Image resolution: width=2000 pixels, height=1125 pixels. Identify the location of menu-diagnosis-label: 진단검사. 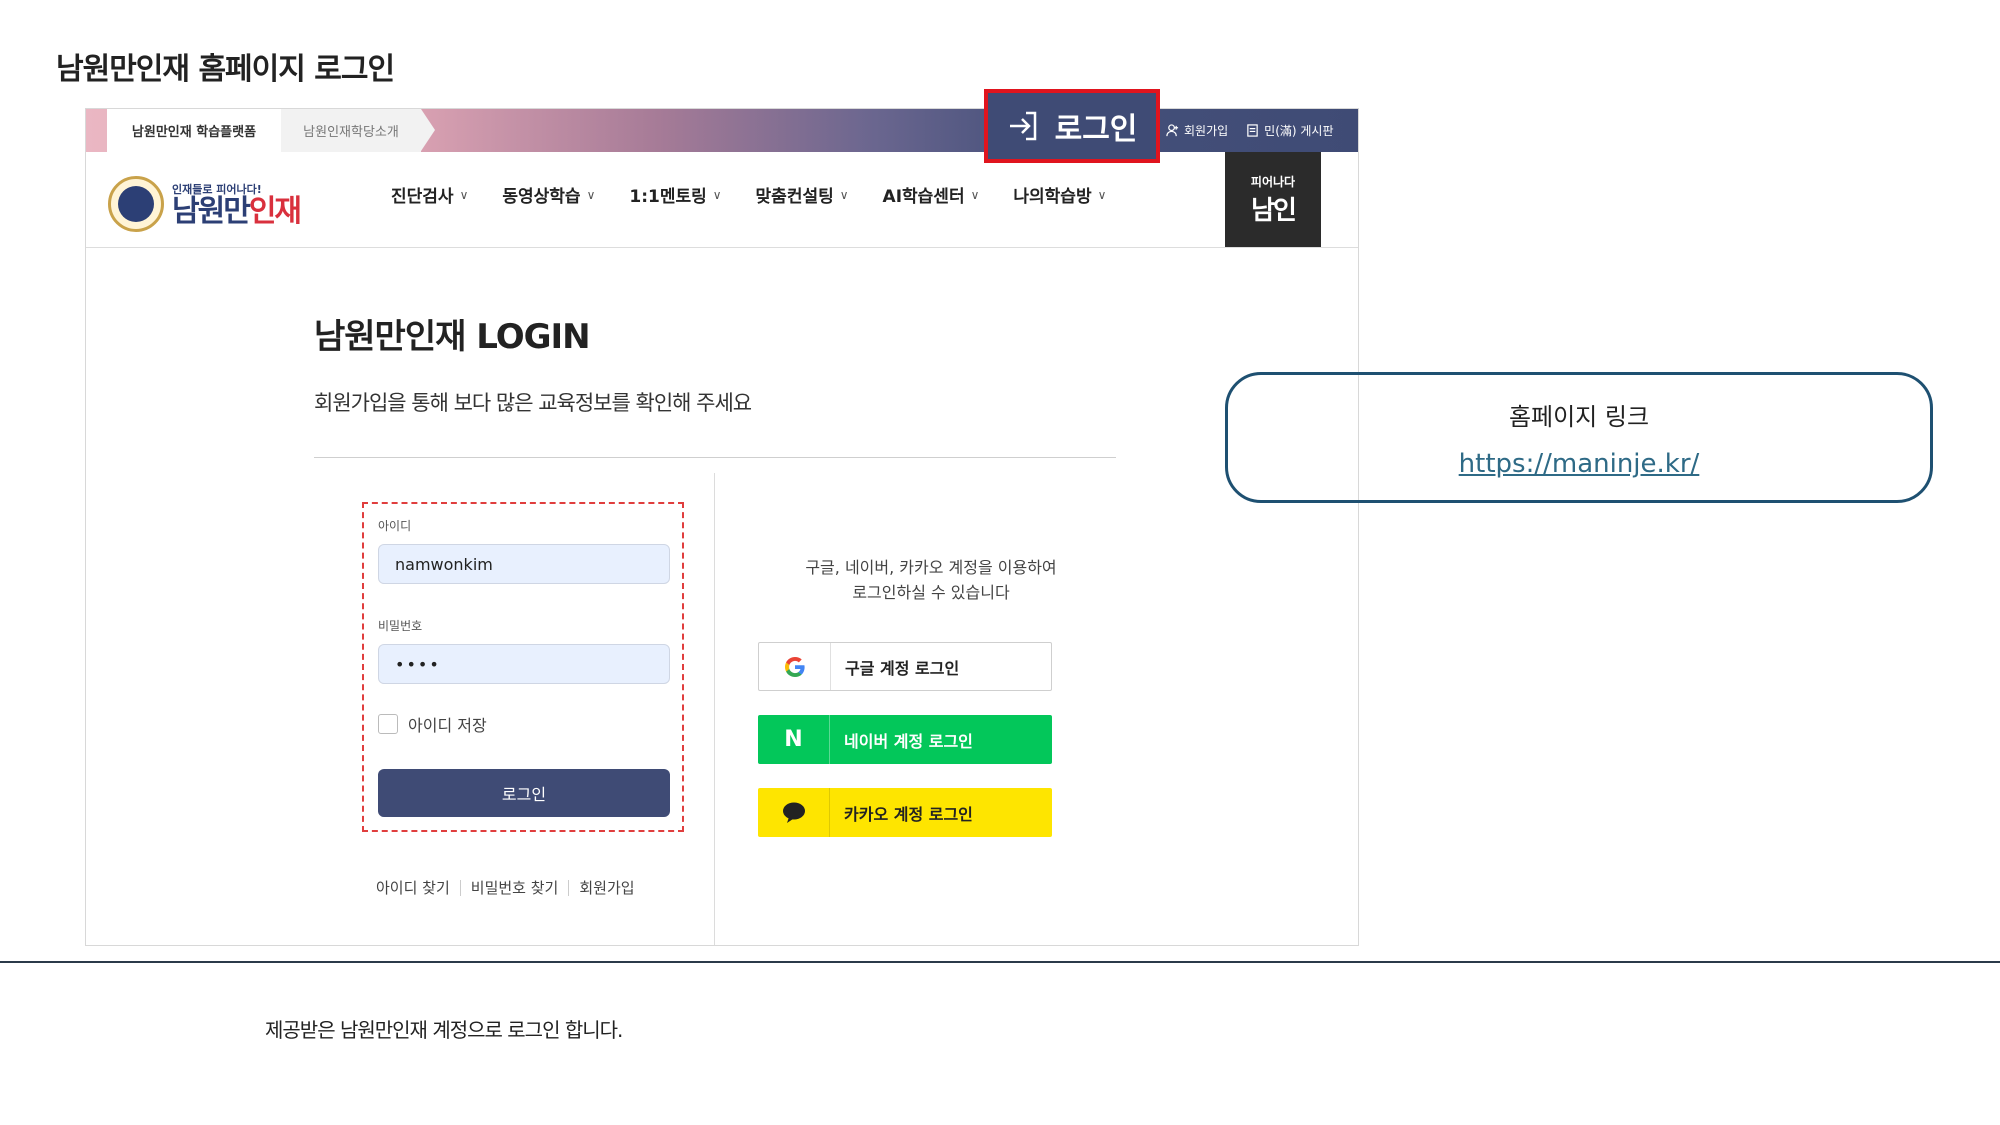
(422, 197).